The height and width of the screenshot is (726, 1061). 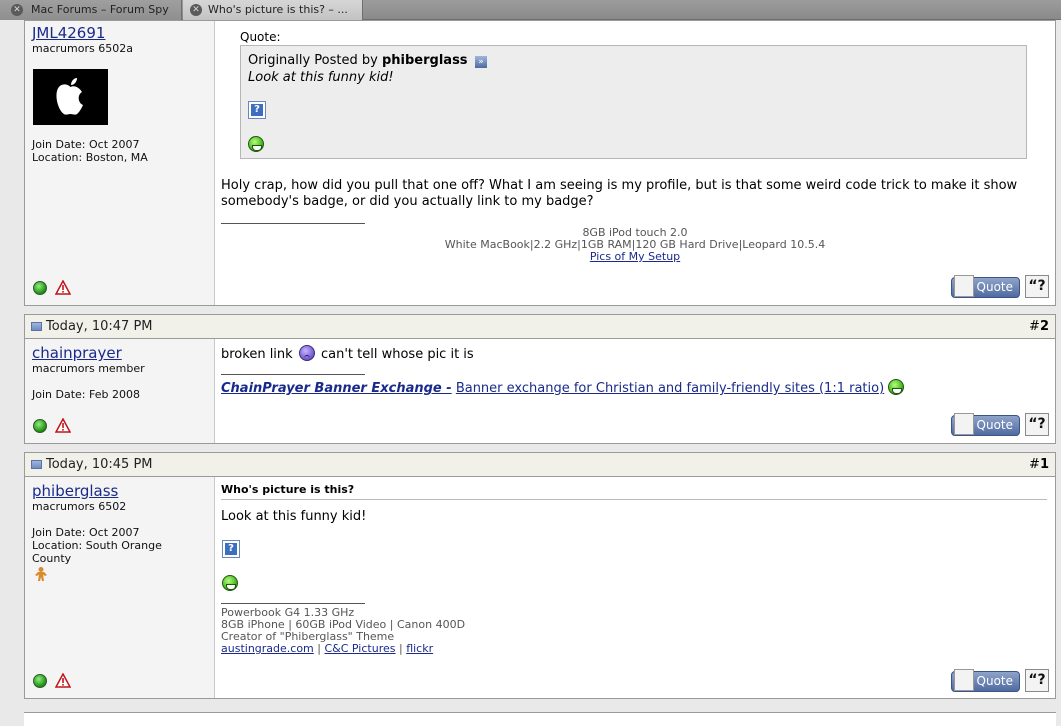 I want to click on user-title: macrumors member, so click(x=88, y=368).